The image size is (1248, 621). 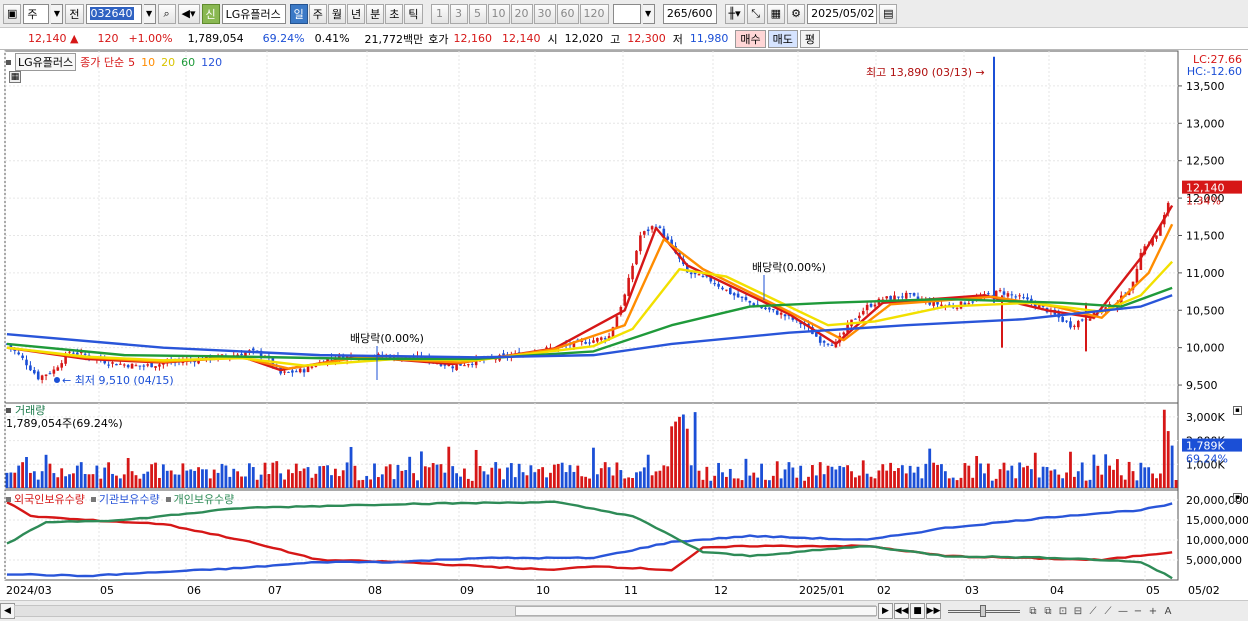 What do you see at coordinates (74, 13) in the screenshot?
I see `prev-button: 전` at bounding box center [74, 13].